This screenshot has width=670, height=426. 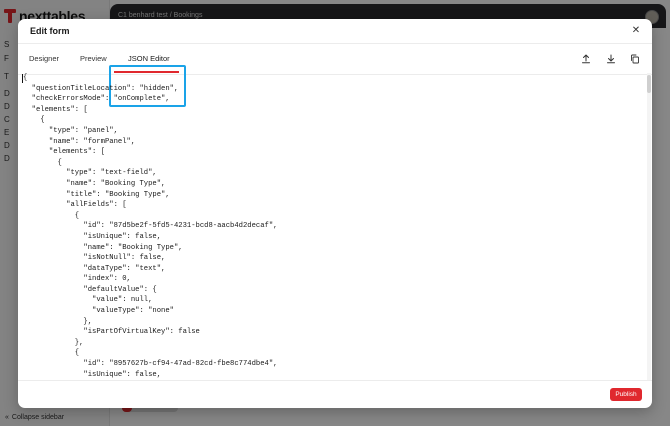 I want to click on scrollbar-thumb, so click(x=649, y=84).